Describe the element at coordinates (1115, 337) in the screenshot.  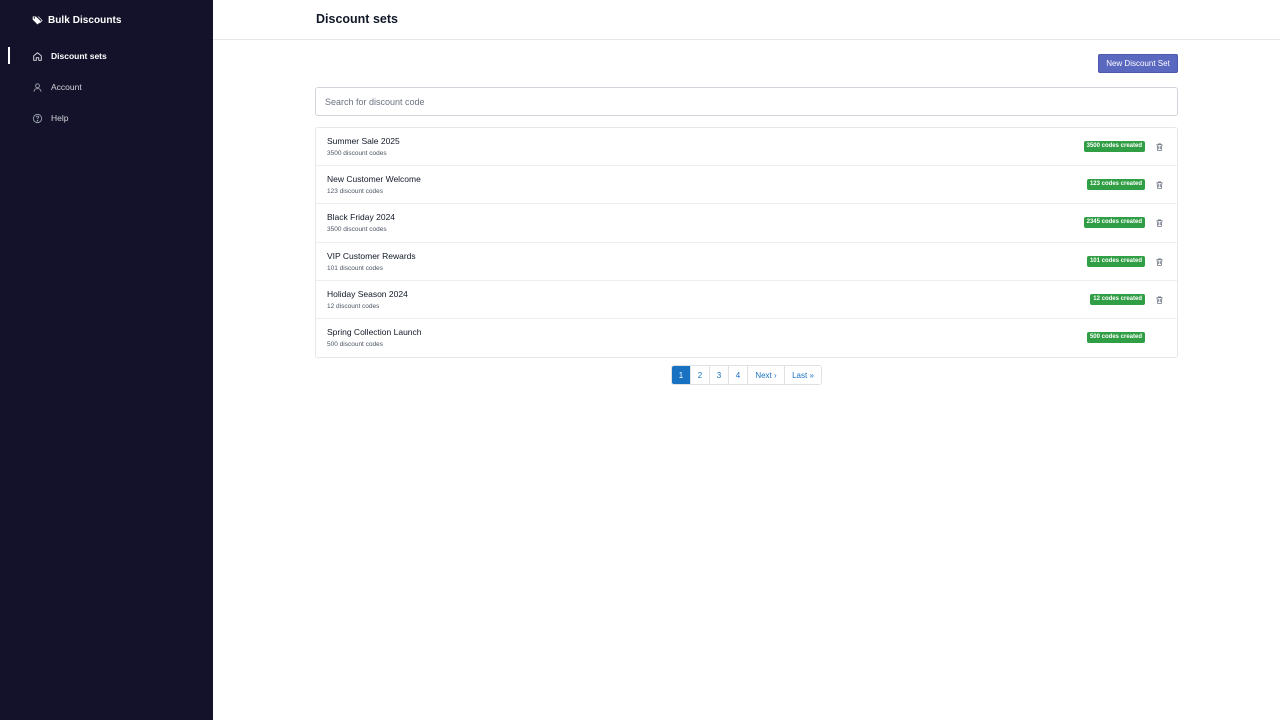
I see `status-badge: 500 codes created` at that location.